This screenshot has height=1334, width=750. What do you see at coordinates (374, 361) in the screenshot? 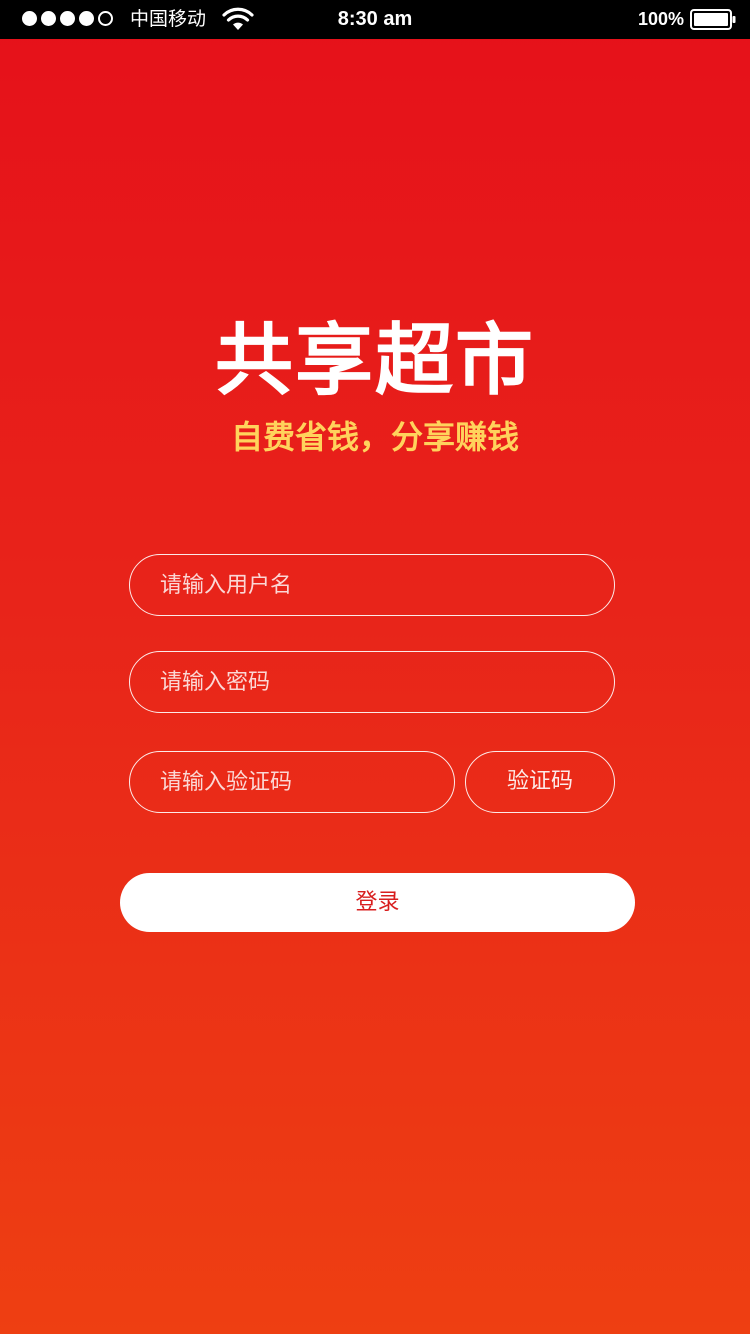
I see `app-logo-title: 共享超市` at bounding box center [374, 361].